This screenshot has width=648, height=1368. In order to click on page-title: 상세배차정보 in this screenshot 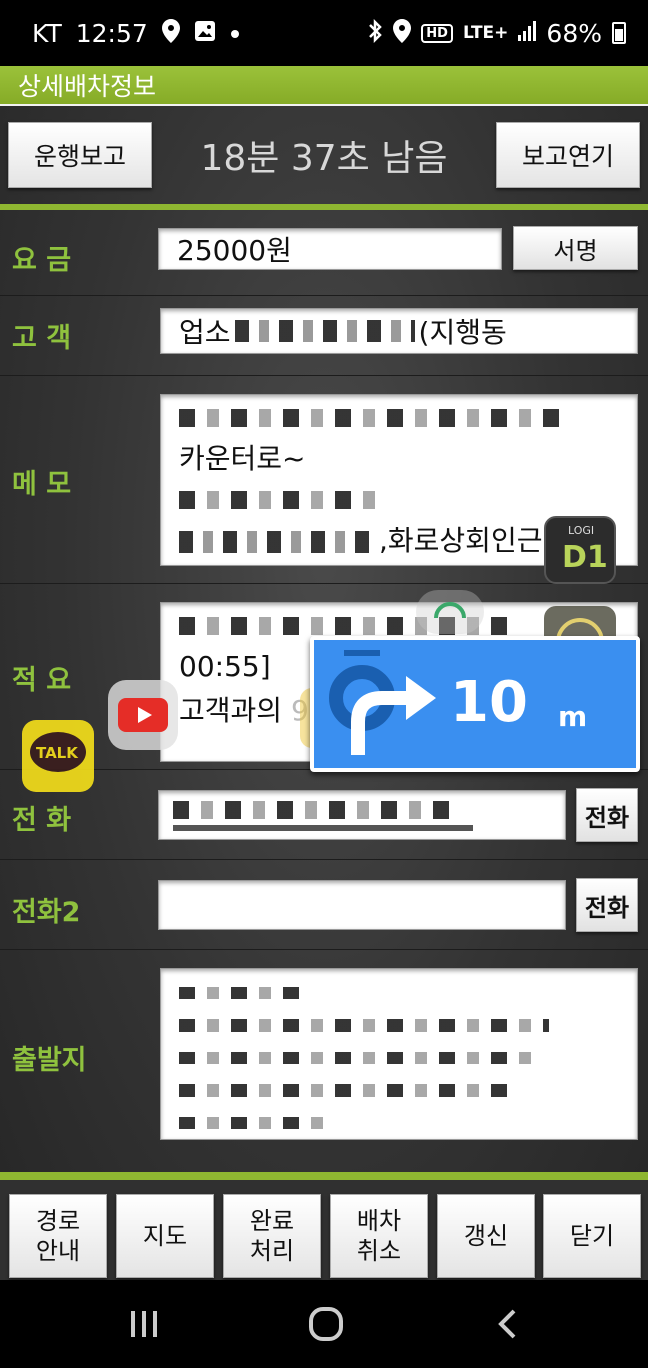, I will do `click(324, 86)`.